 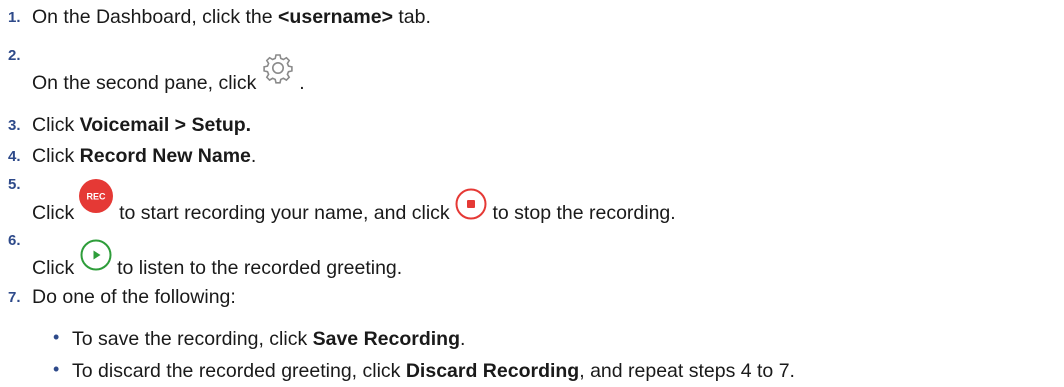 I want to click on record-icon: REC, so click(x=96, y=199).